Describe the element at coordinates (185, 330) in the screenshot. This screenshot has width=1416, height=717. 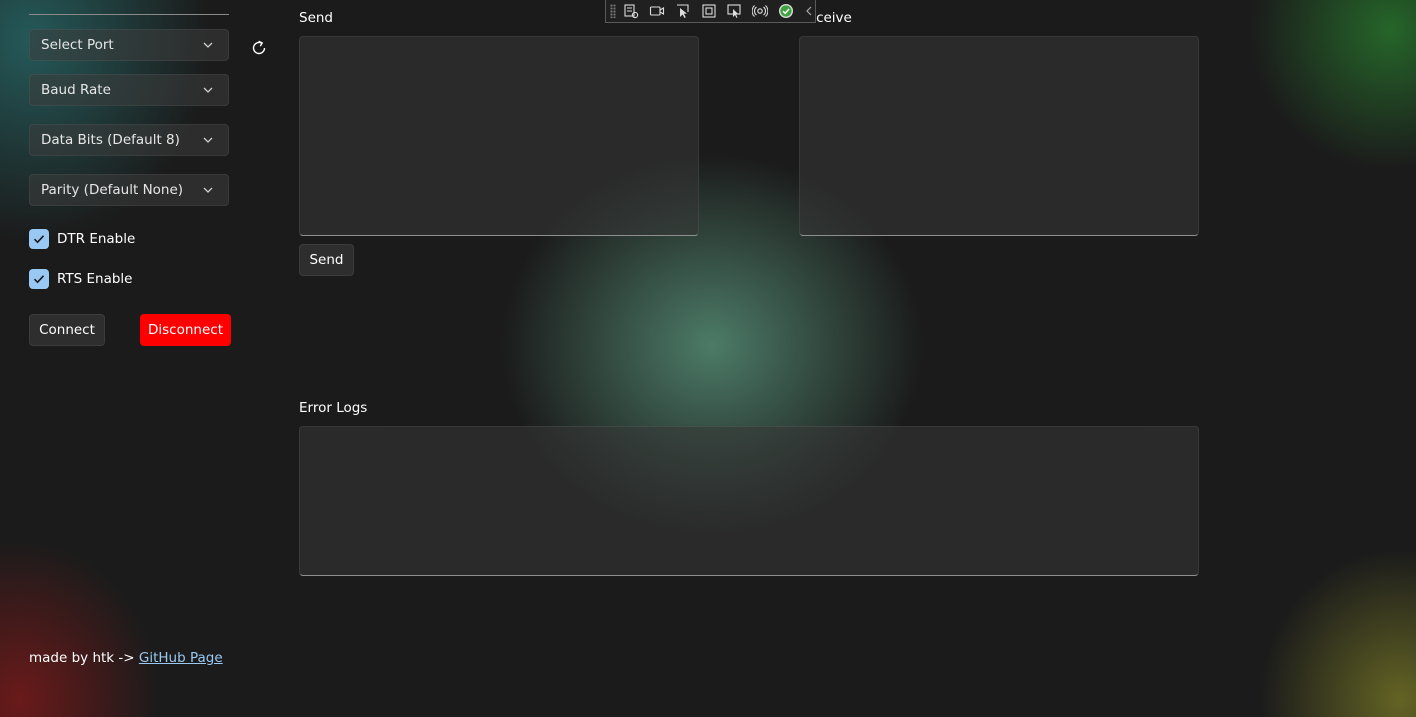
I see `disconnect-button: Disconnect` at that location.